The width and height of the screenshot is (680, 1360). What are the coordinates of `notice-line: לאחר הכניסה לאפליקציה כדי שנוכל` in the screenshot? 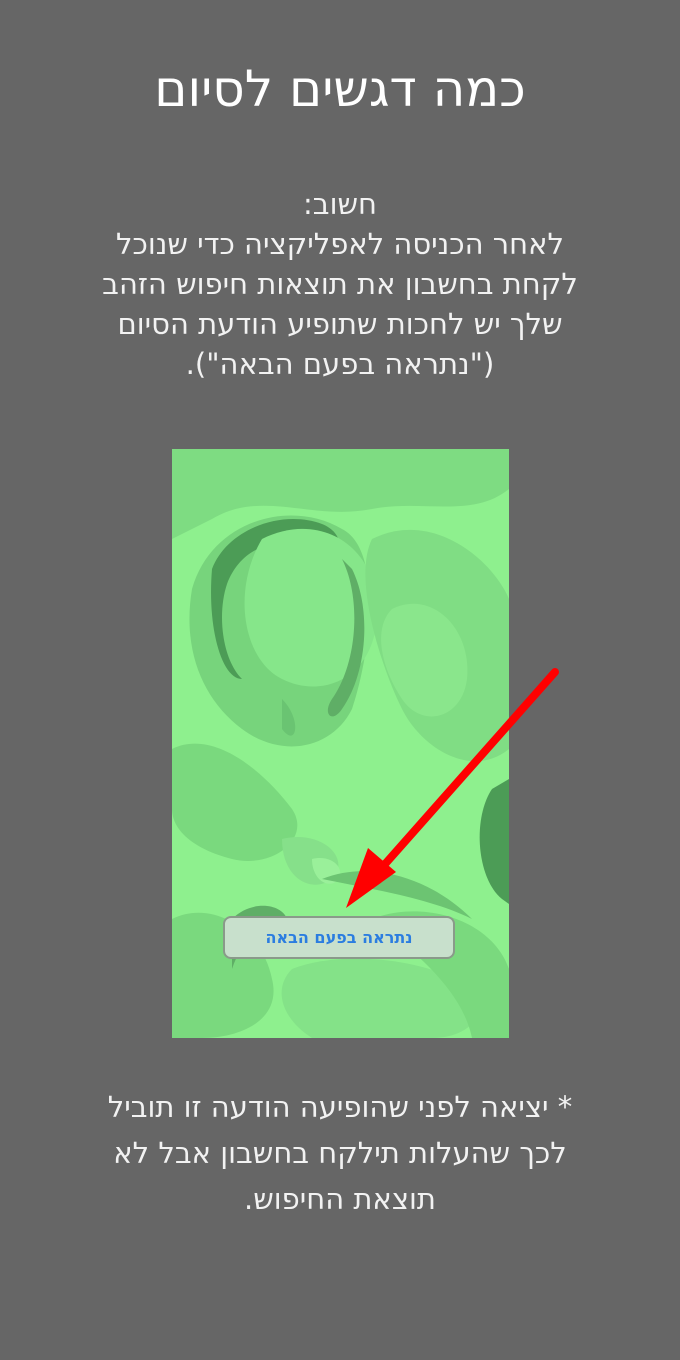 It's located at (340, 244).